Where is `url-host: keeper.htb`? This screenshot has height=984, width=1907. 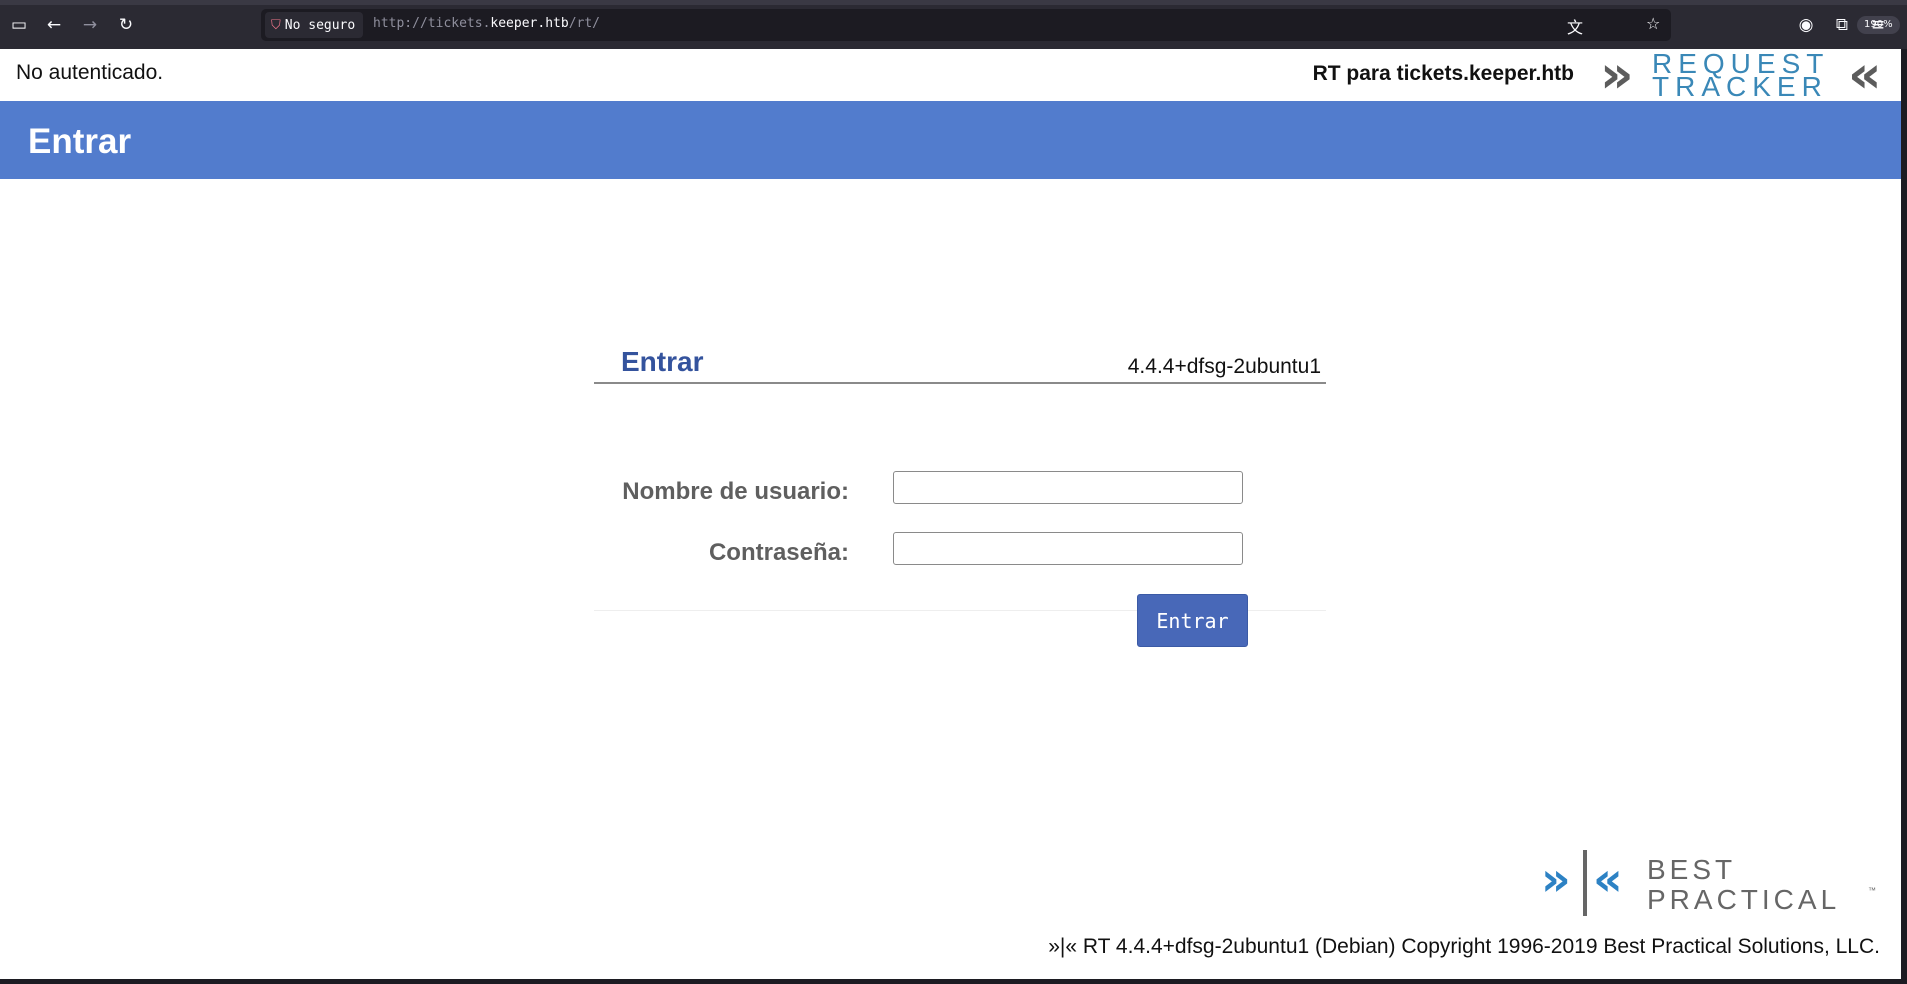 url-host: keeper.htb is located at coordinates (529, 23).